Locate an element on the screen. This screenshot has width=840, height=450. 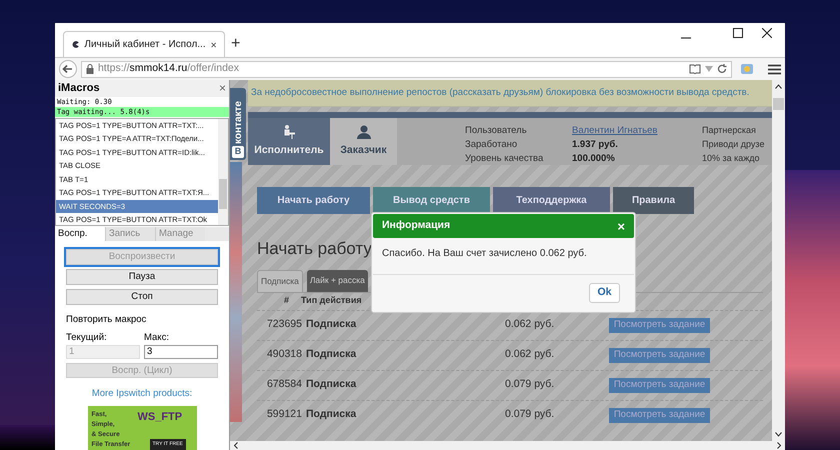
dialog-message: Спасибо. На Ваш счет зачислено 0.062 руб. is located at coordinates (484, 254).